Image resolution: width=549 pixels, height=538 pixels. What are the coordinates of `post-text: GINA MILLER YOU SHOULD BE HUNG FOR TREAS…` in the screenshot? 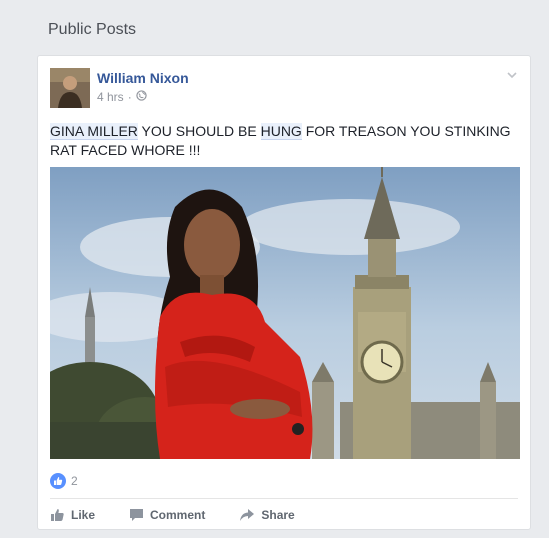 It's located at (285, 141).